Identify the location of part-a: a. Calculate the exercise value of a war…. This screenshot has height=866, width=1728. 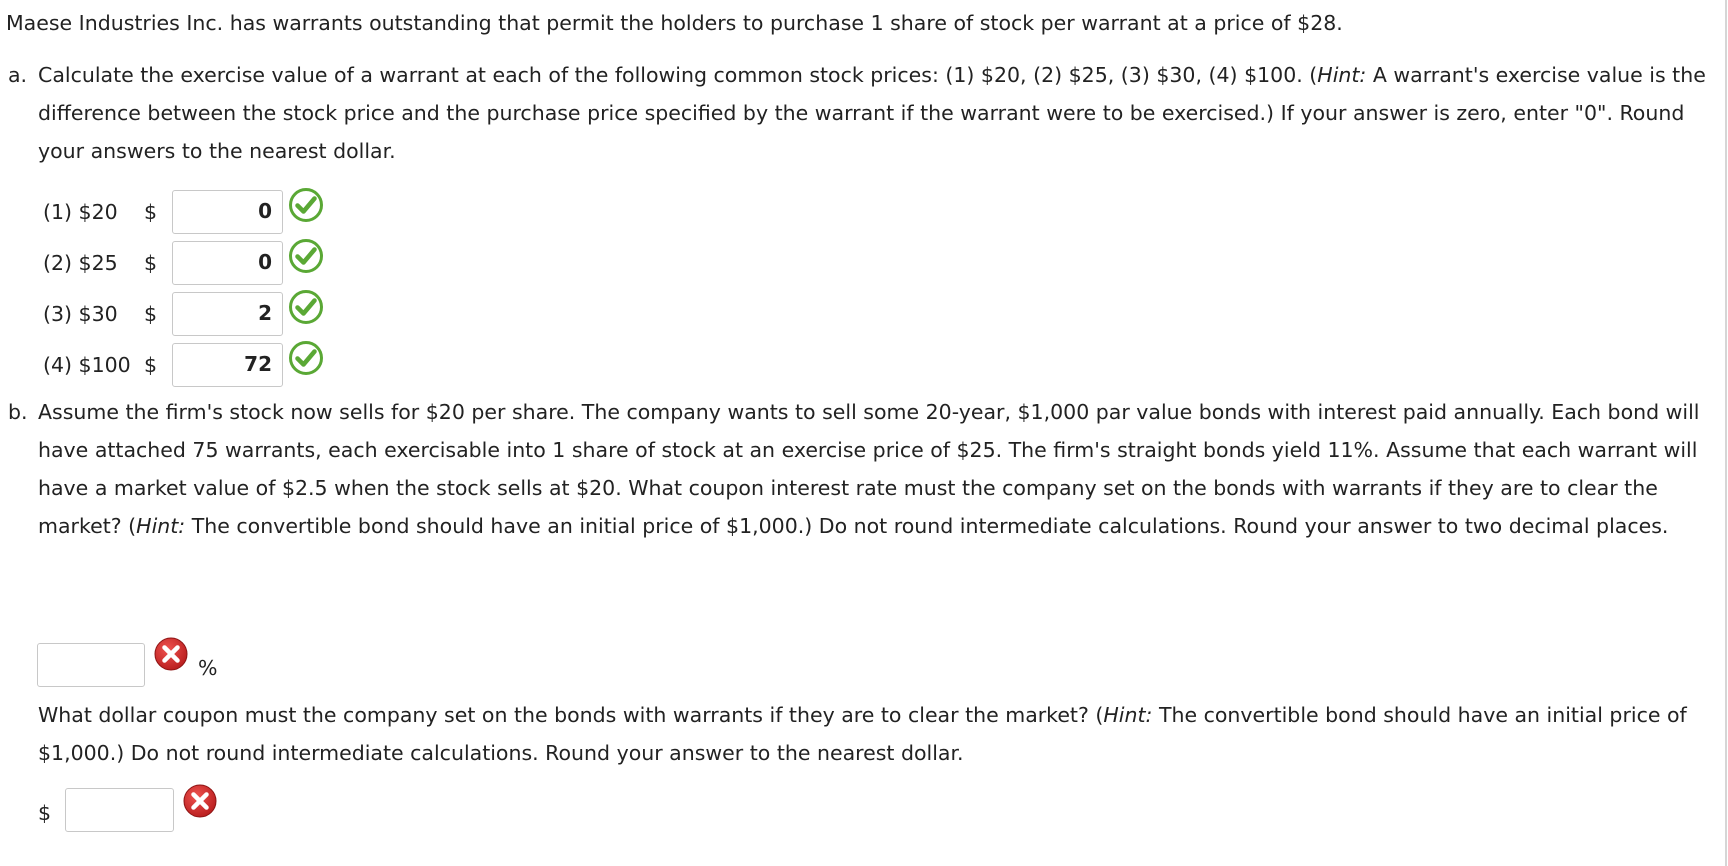
(863, 113).